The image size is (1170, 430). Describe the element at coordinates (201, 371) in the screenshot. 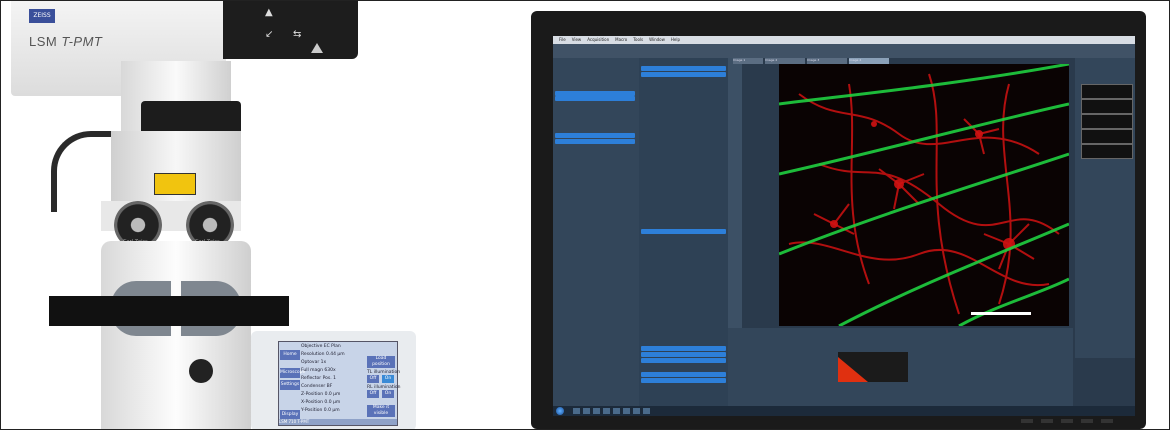

I see `focus-knob` at that location.